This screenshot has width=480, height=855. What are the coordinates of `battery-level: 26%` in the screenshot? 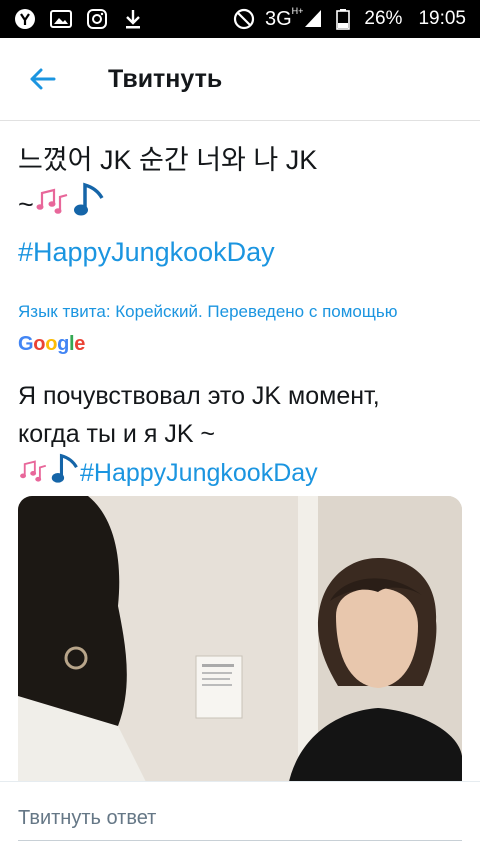 It's located at (383, 18).